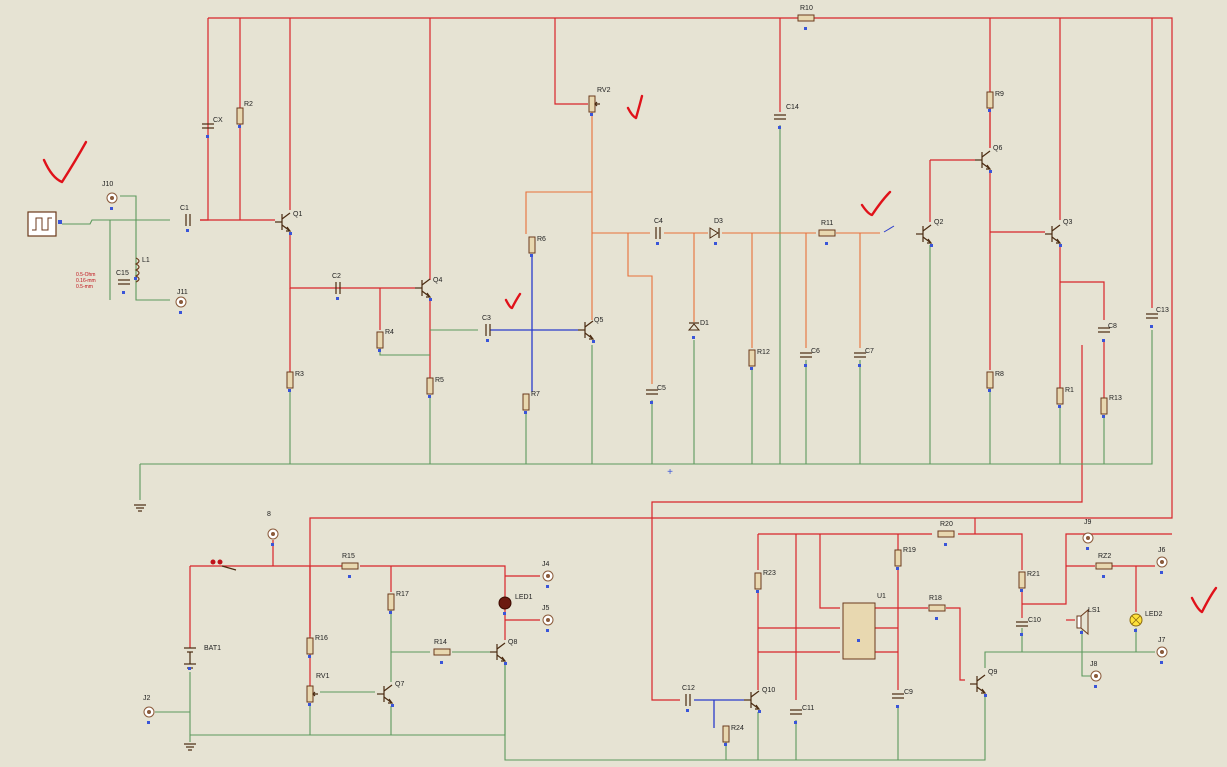 The height and width of the screenshot is (767, 1227). What do you see at coordinates (486, 318) in the screenshot?
I see `component-ref-label: C3` at bounding box center [486, 318].